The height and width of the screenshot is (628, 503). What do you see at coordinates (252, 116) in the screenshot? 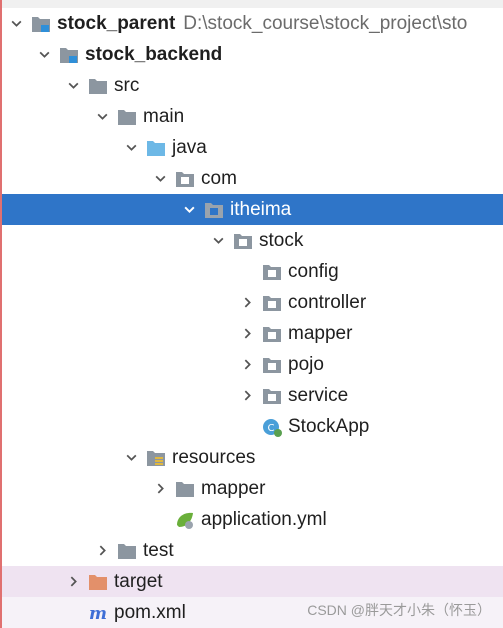
I see `tree-row-main: main` at bounding box center [252, 116].